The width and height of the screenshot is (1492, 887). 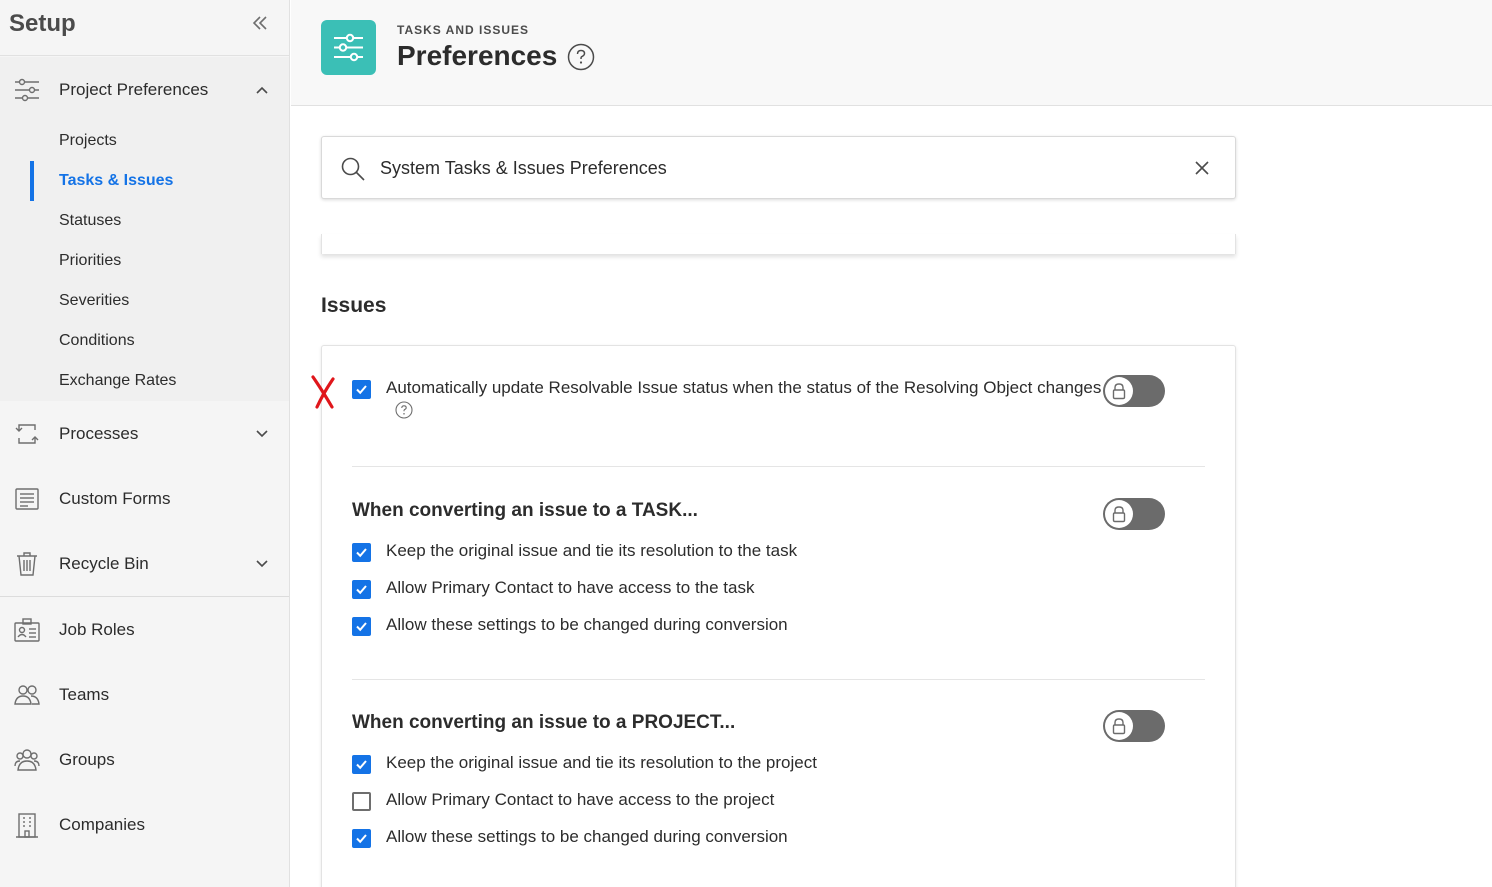 I want to click on project-keep-original-checkbox, so click(x=361, y=764).